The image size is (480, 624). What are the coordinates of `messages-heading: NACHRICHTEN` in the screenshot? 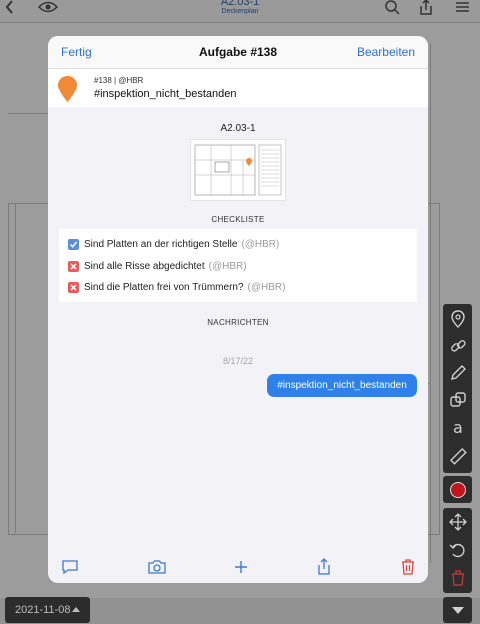 It's located at (238, 322).